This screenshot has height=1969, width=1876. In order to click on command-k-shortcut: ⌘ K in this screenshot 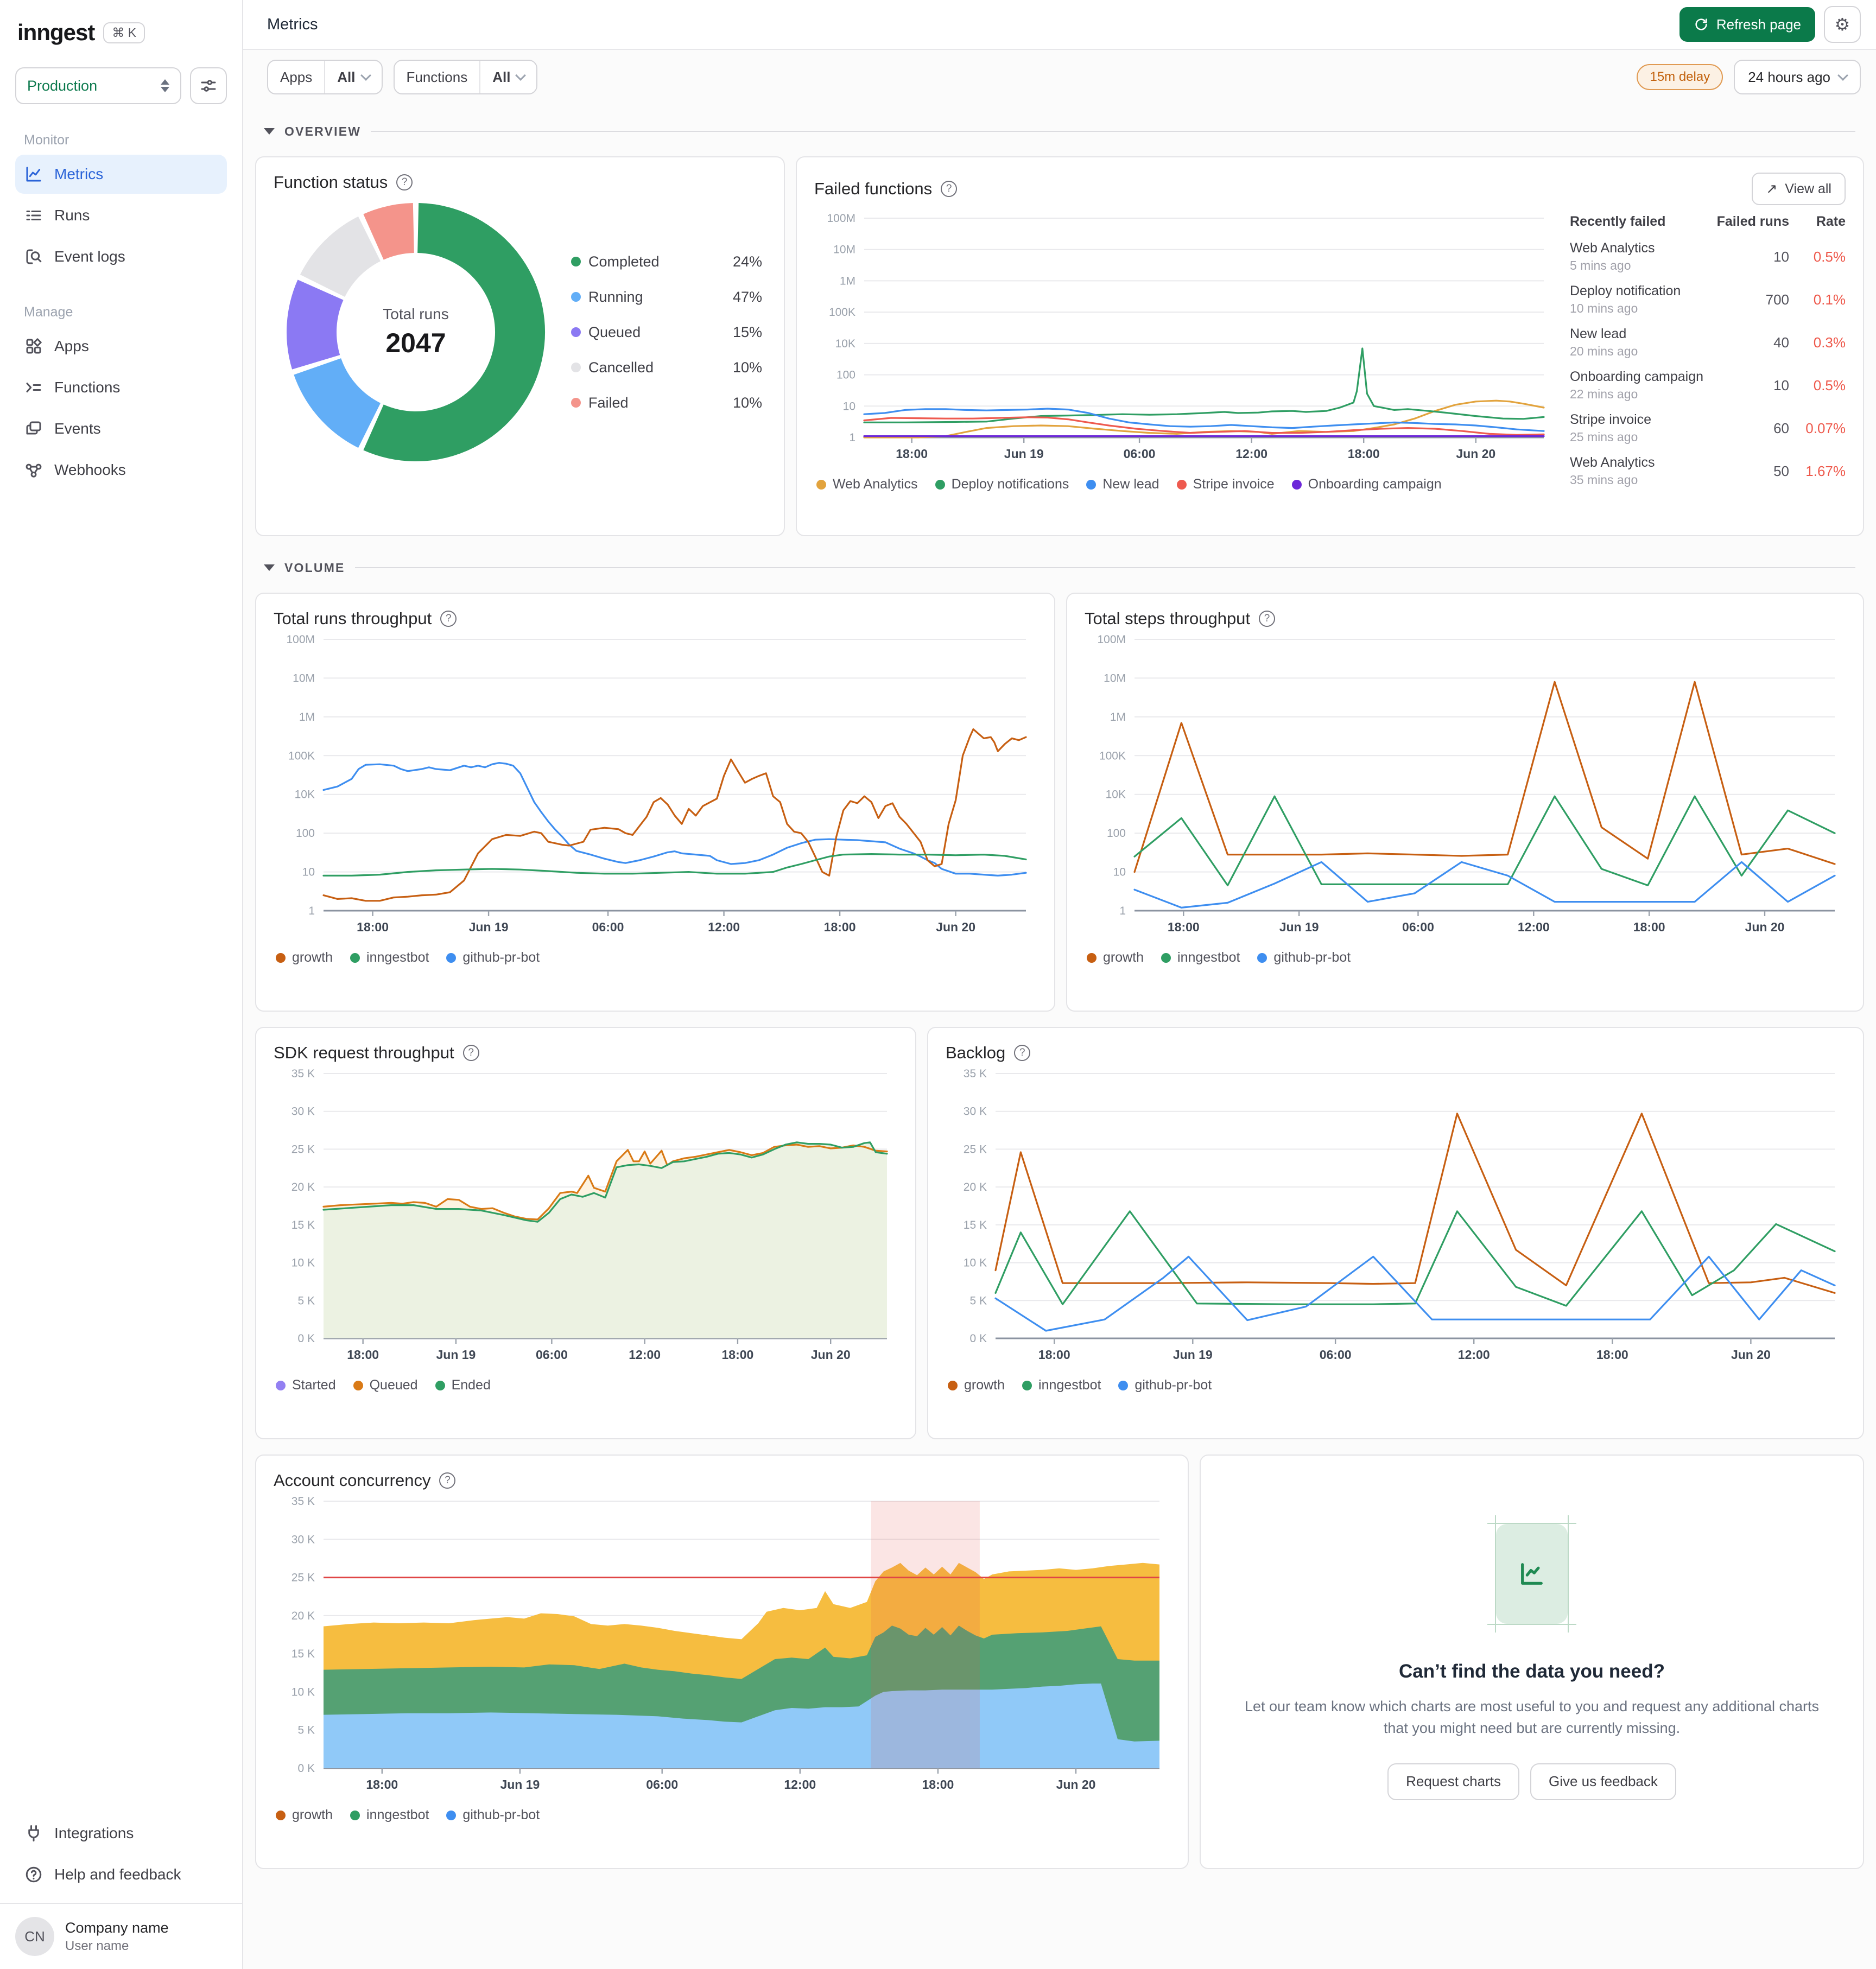, I will do `click(124, 32)`.